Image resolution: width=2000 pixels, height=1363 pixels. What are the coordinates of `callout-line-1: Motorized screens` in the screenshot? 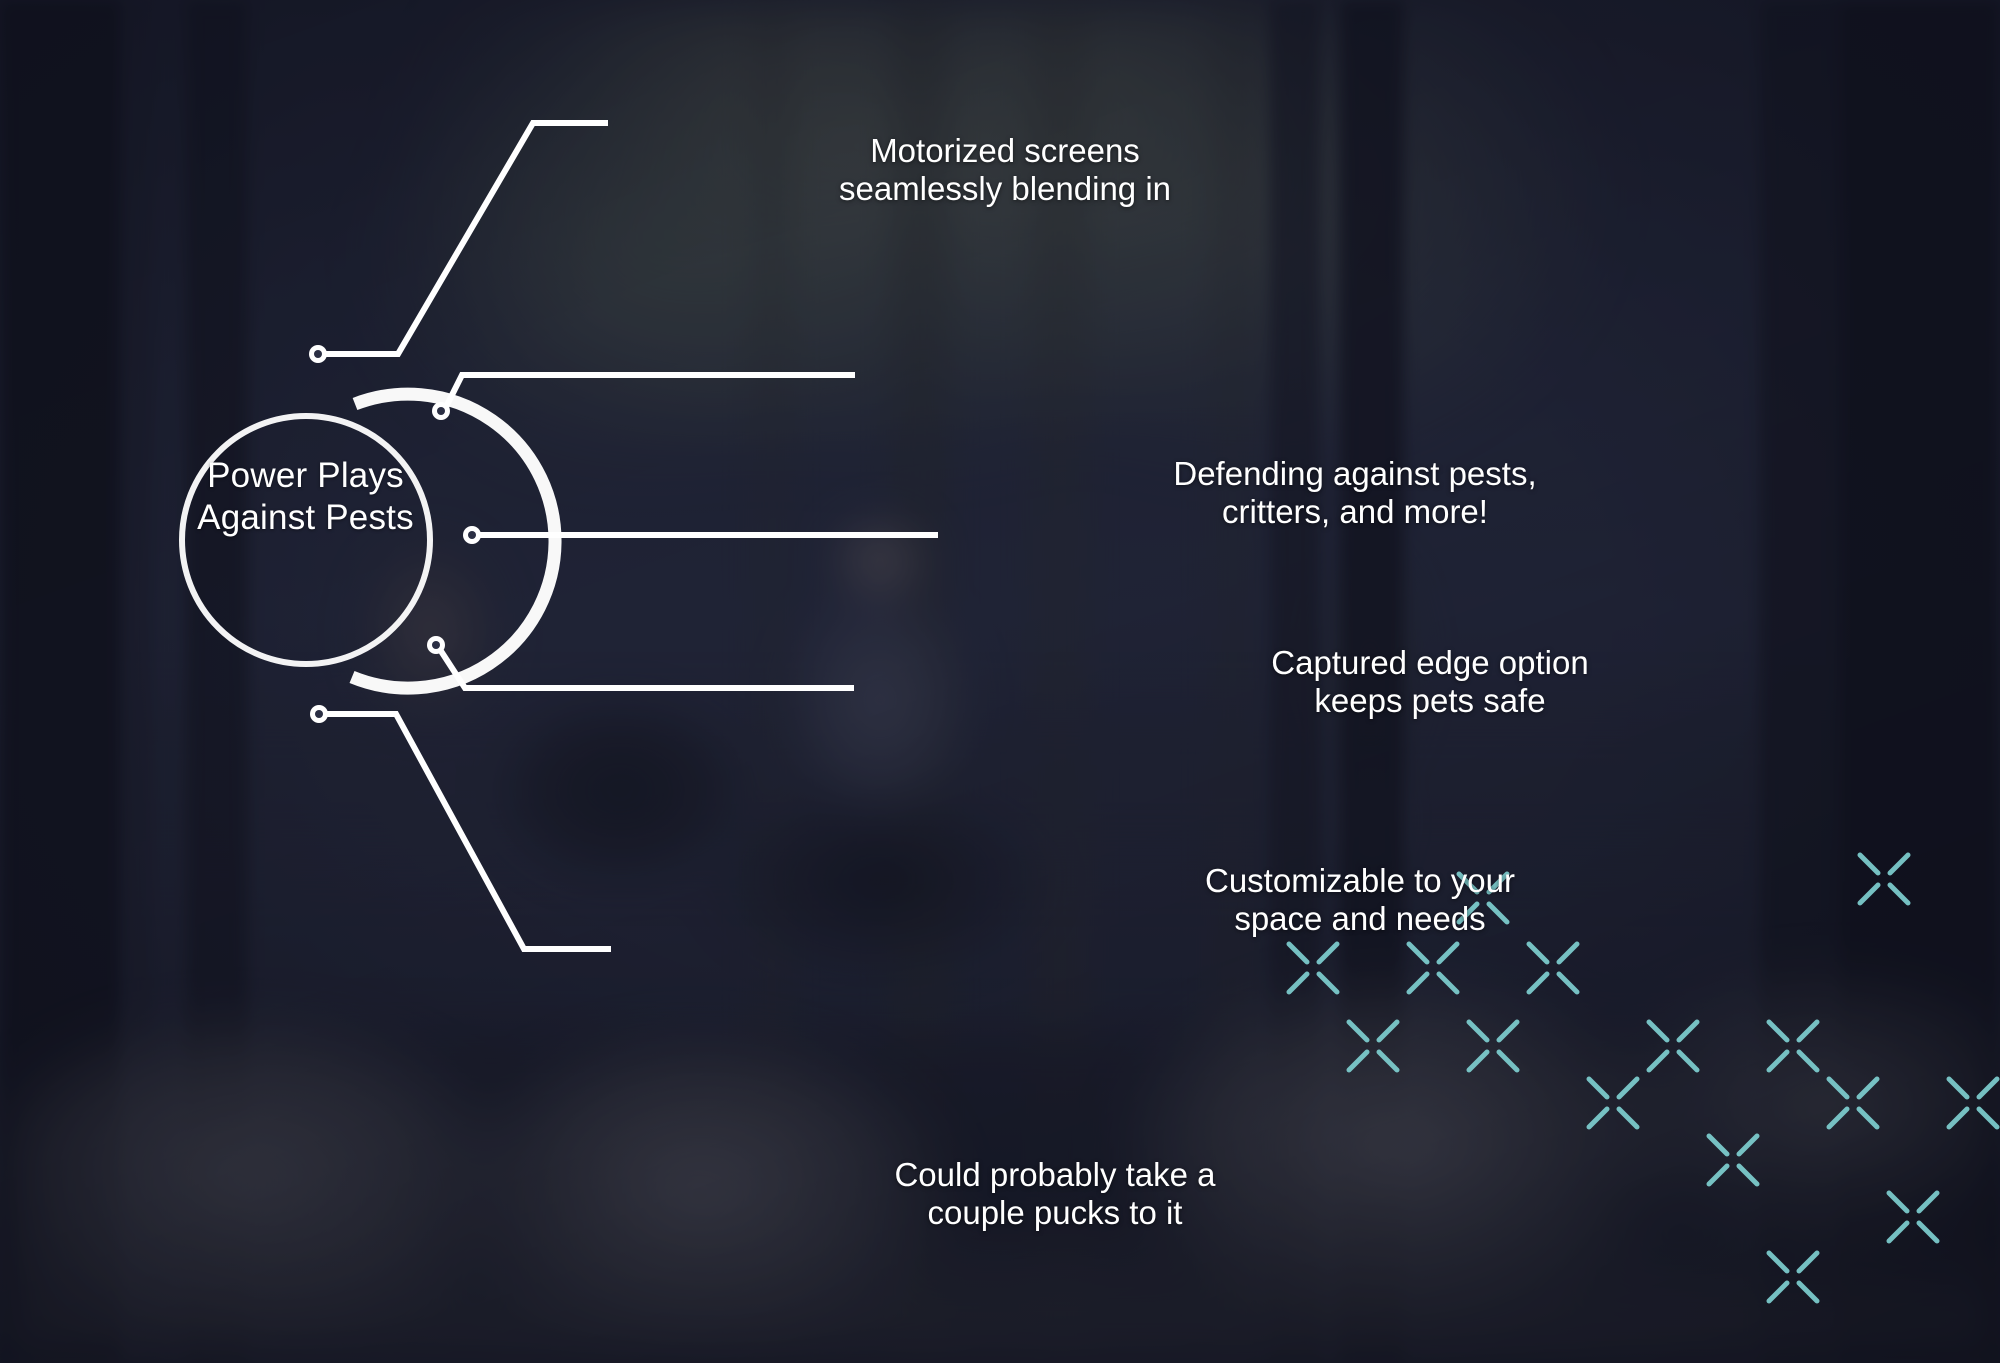 It's located at (1005, 150).